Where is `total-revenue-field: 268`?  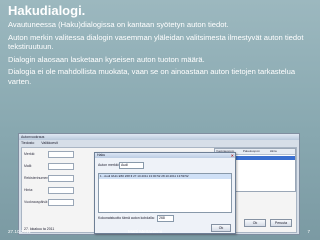 total-revenue-field: 268 is located at coordinates (165, 218).